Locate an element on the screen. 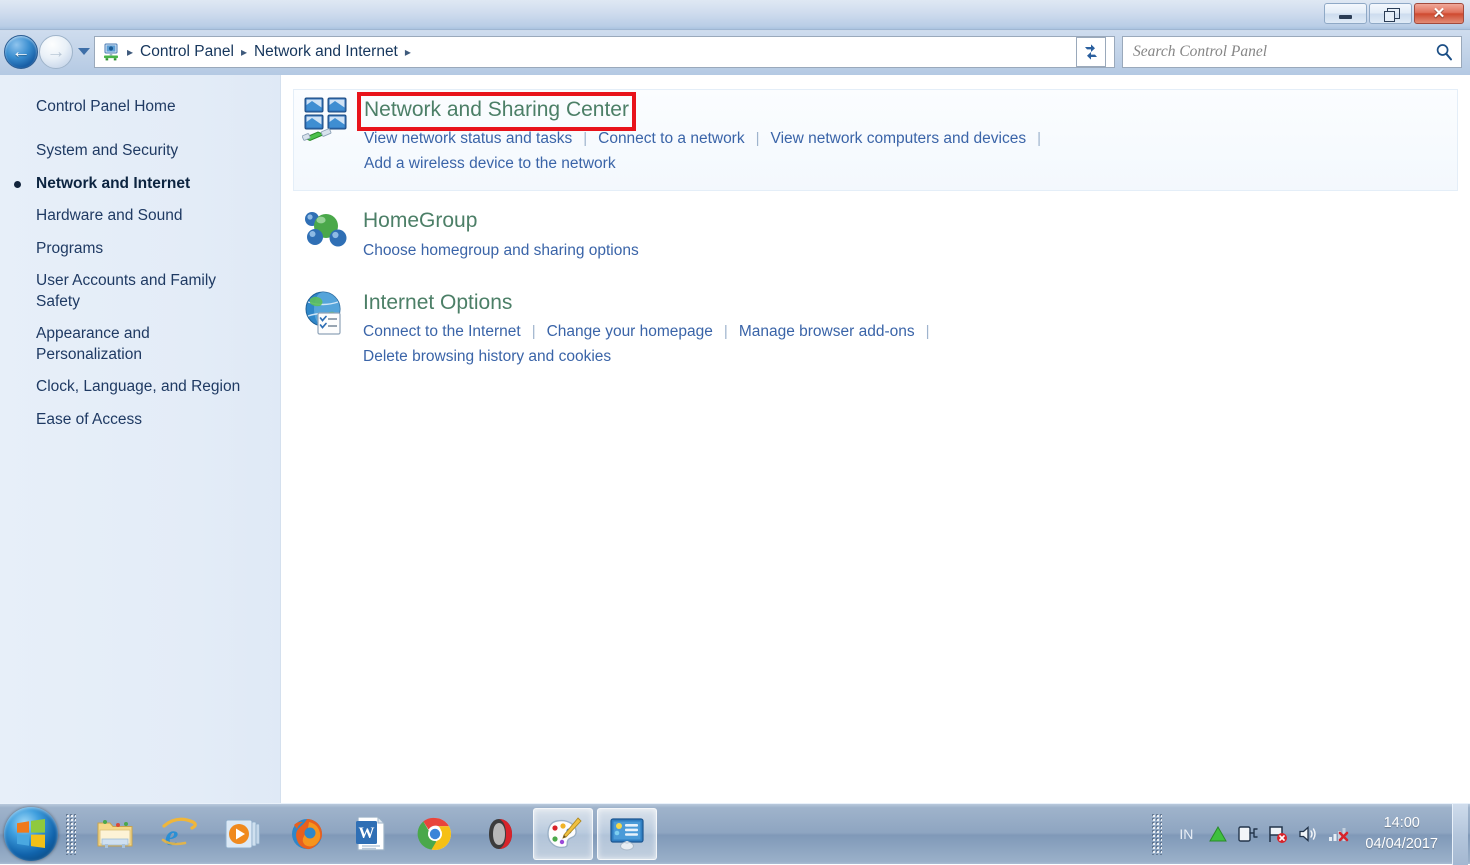 Image resolution: width=1470 pixels, height=865 pixels. sidebar-item-label: Clock, Language, and Region is located at coordinates (138, 387).